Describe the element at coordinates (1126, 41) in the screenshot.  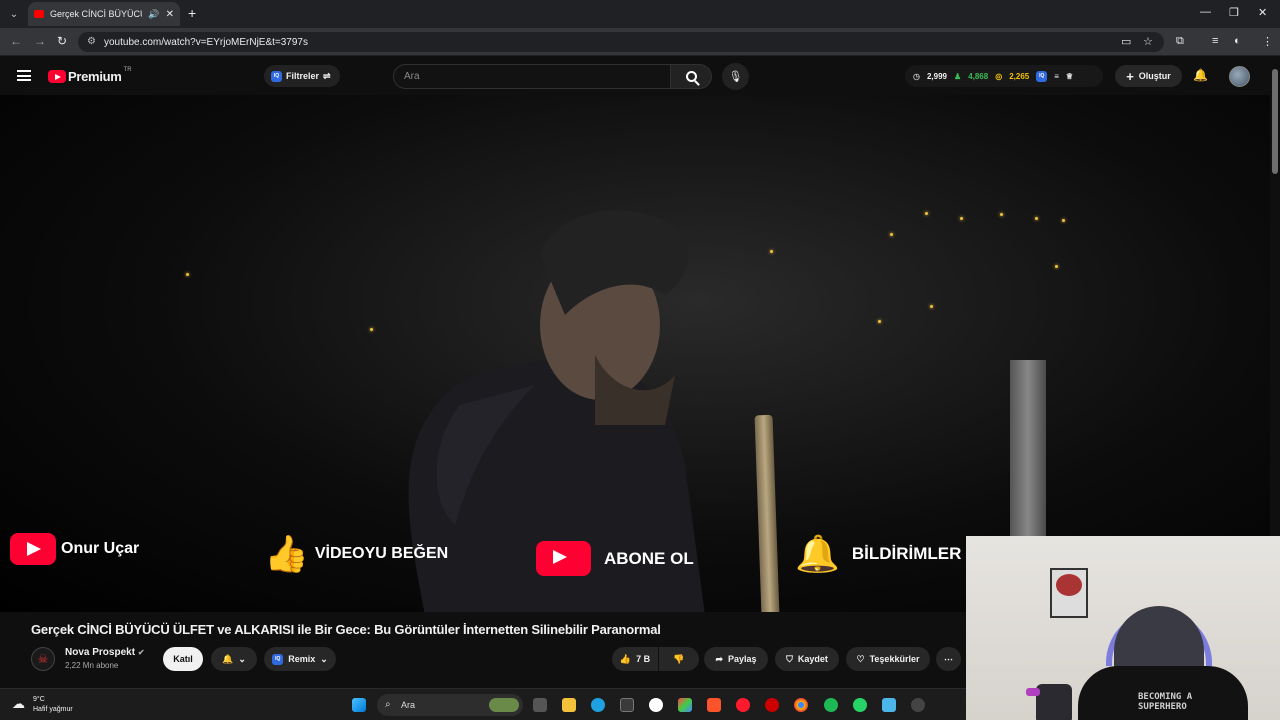
I see `install-app-icon: ▭` at that location.